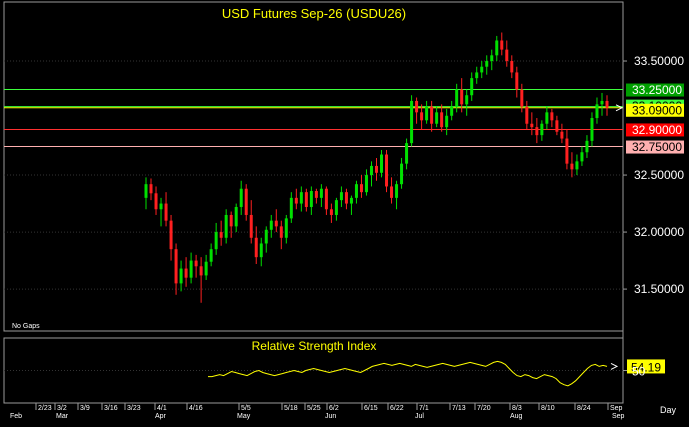 This screenshot has height=427, width=689. What do you see at coordinates (639, 372) in the screenshot?
I see `rsi-tick-label: 50` at bounding box center [639, 372].